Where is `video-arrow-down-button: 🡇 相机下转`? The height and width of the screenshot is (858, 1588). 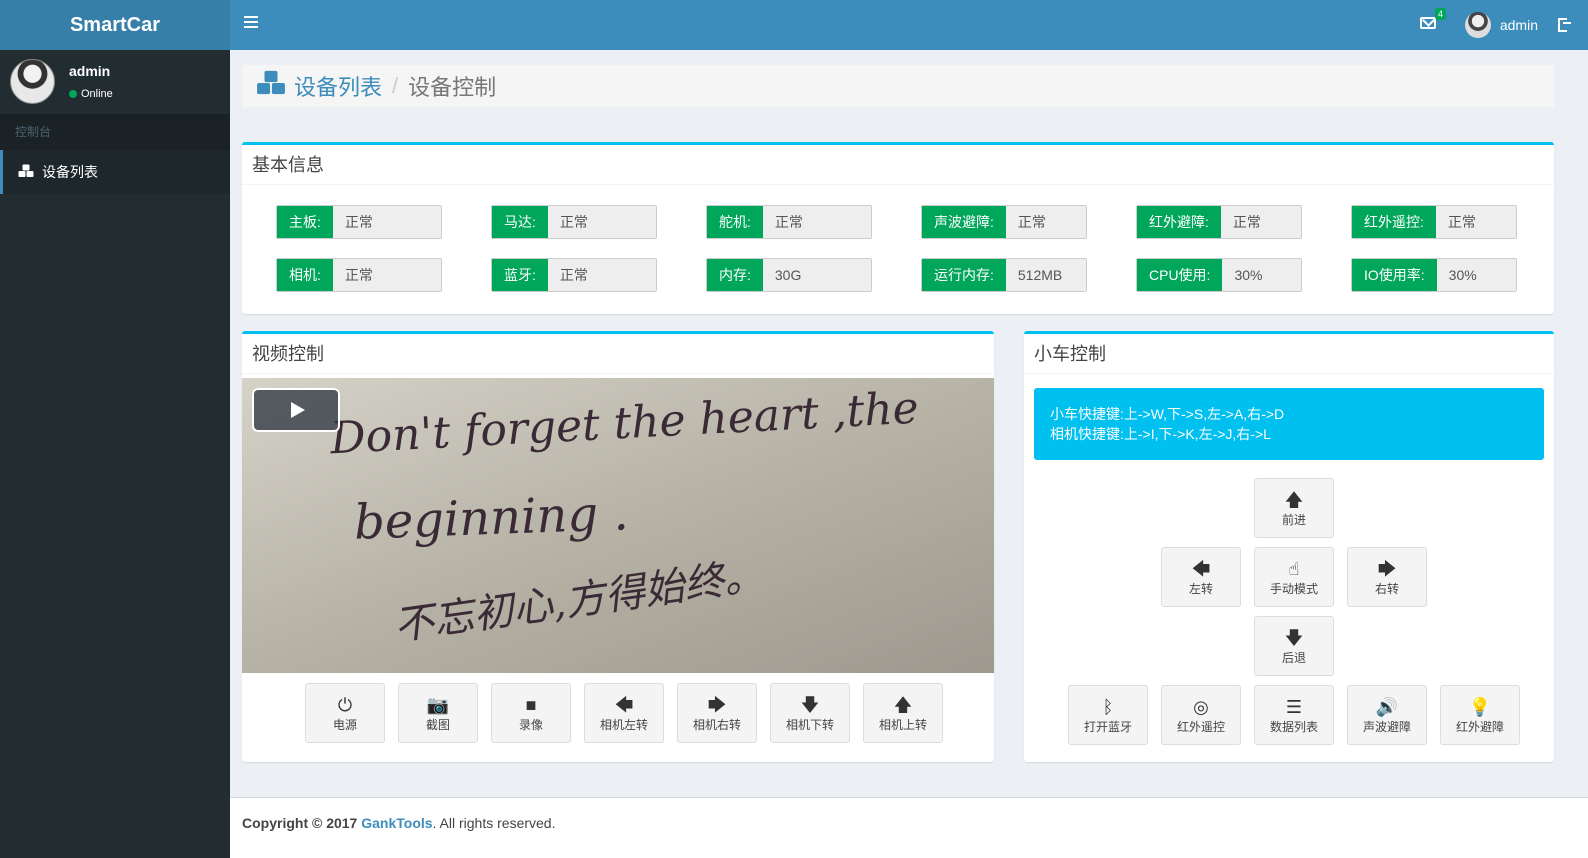 video-arrow-down-button: 🡇 相机下转 is located at coordinates (810, 713).